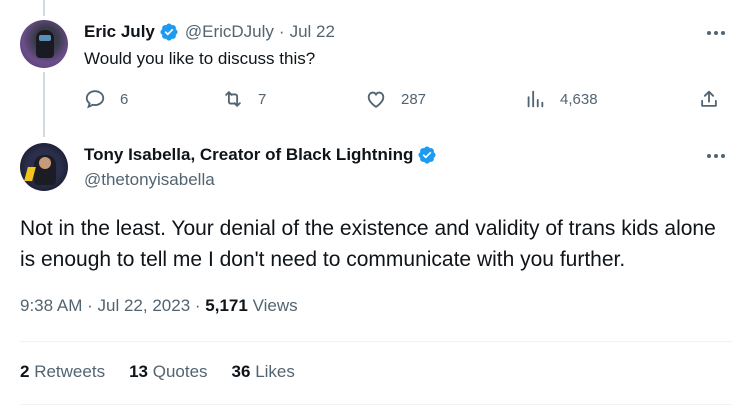  What do you see at coordinates (45, 38) in the screenshot?
I see `avatar-mask` at bounding box center [45, 38].